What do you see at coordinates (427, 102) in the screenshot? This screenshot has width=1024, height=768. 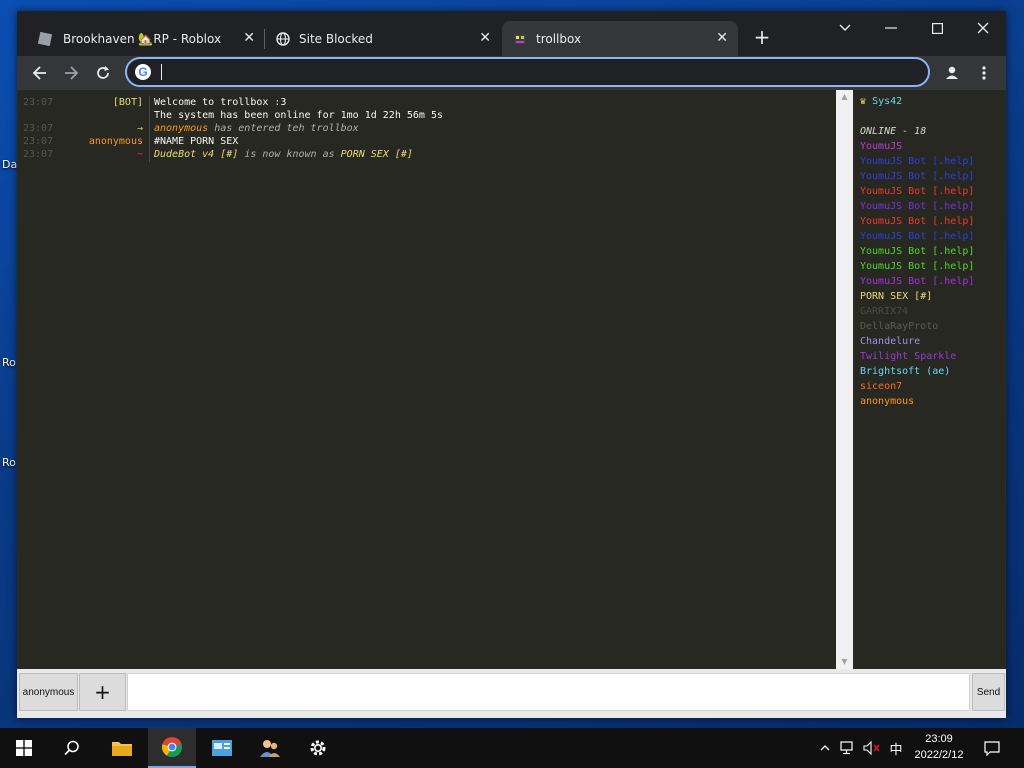 I see `chat-message: 23:07 [BOT] Welcome to trollbox :3` at bounding box center [427, 102].